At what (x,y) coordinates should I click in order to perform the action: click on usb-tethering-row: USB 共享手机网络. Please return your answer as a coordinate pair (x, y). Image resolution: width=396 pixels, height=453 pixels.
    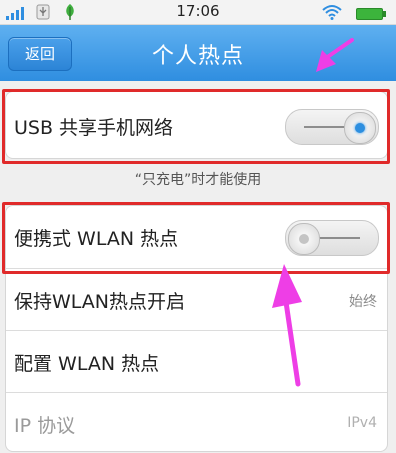
    Looking at the image, I should click on (196, 125).